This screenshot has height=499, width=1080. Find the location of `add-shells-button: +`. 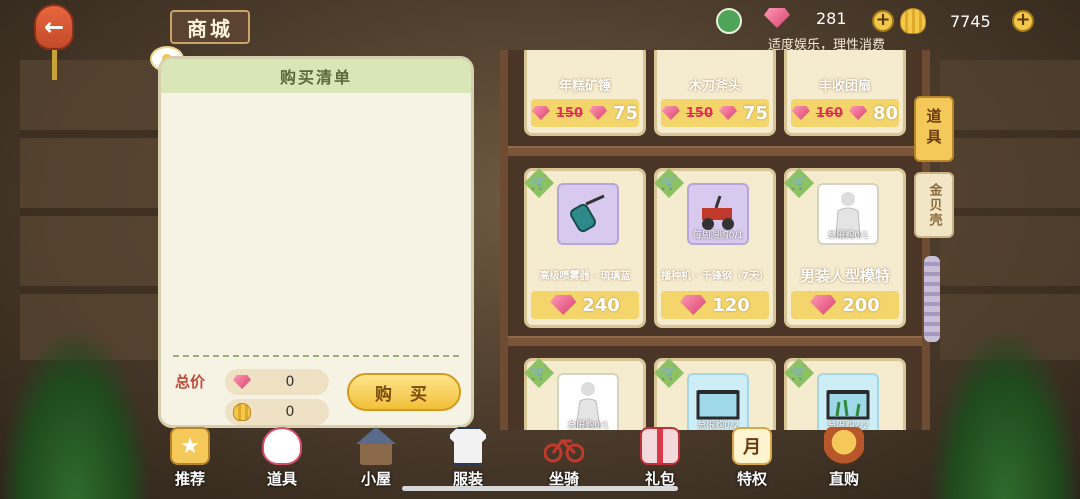

add-shells-button: + is located at coordinates (1023, 21).